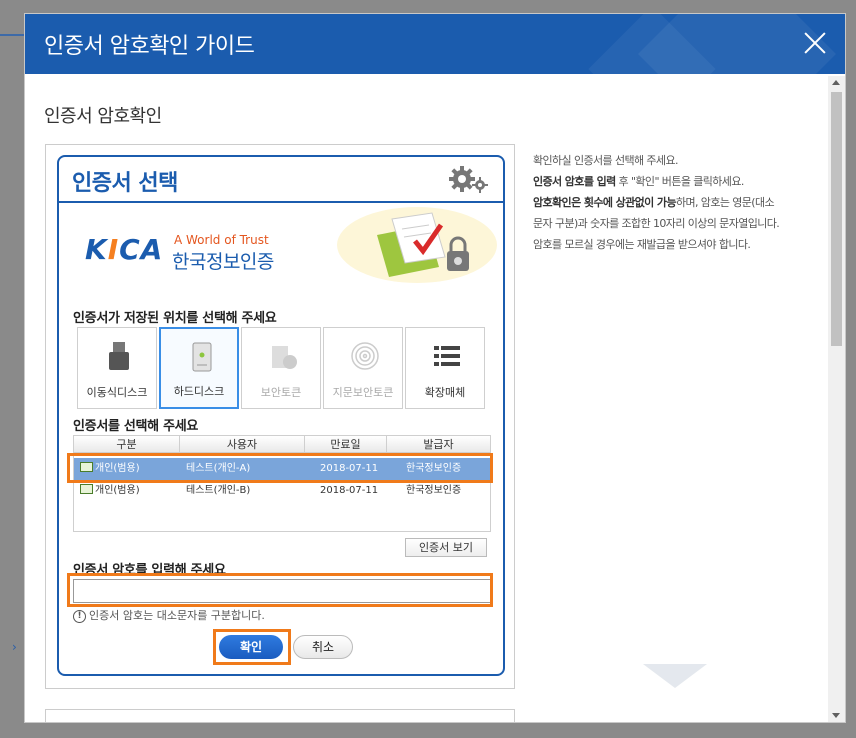 The height and width of the screenshot is (738, 856). I want to click on background-accent, so click(12, 35).